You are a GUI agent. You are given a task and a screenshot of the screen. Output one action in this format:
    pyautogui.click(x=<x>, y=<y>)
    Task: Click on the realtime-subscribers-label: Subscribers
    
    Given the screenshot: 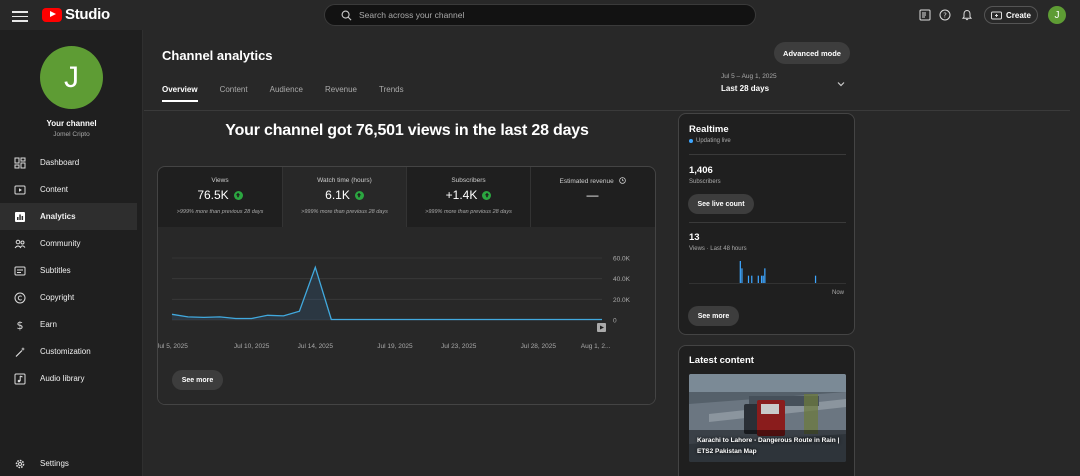 What is the action you would take?
    pyautogui.click(x=705, y=182)
    